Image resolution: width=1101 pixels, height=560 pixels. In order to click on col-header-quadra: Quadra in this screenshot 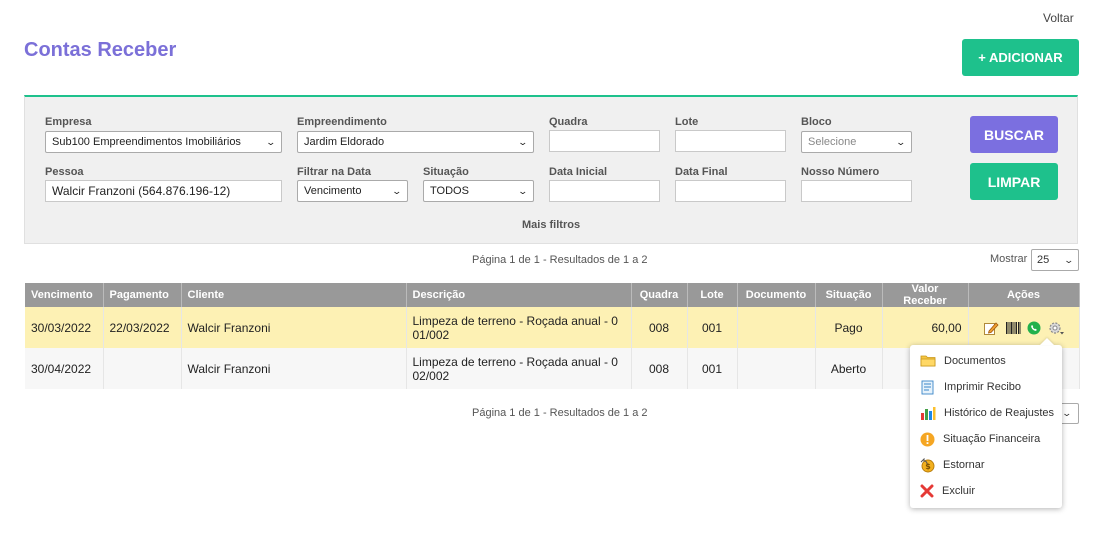, I will do `click(659, 295)`.